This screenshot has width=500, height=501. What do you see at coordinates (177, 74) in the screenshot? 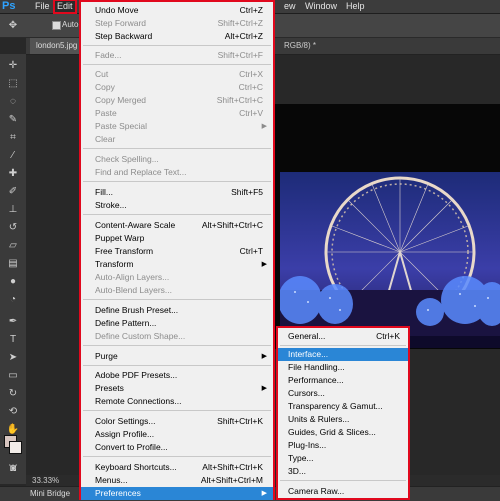
I see `menu-item-cut: Cut Ctrl+X` at bounding box center [177, 74].